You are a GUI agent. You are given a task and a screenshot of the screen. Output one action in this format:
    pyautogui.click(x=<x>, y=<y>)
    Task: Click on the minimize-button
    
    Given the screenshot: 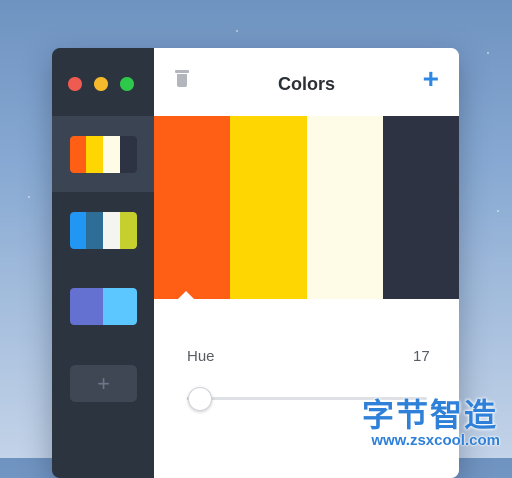 What is the action you would take?
    pyautogui.click(x=101, y=84)
    